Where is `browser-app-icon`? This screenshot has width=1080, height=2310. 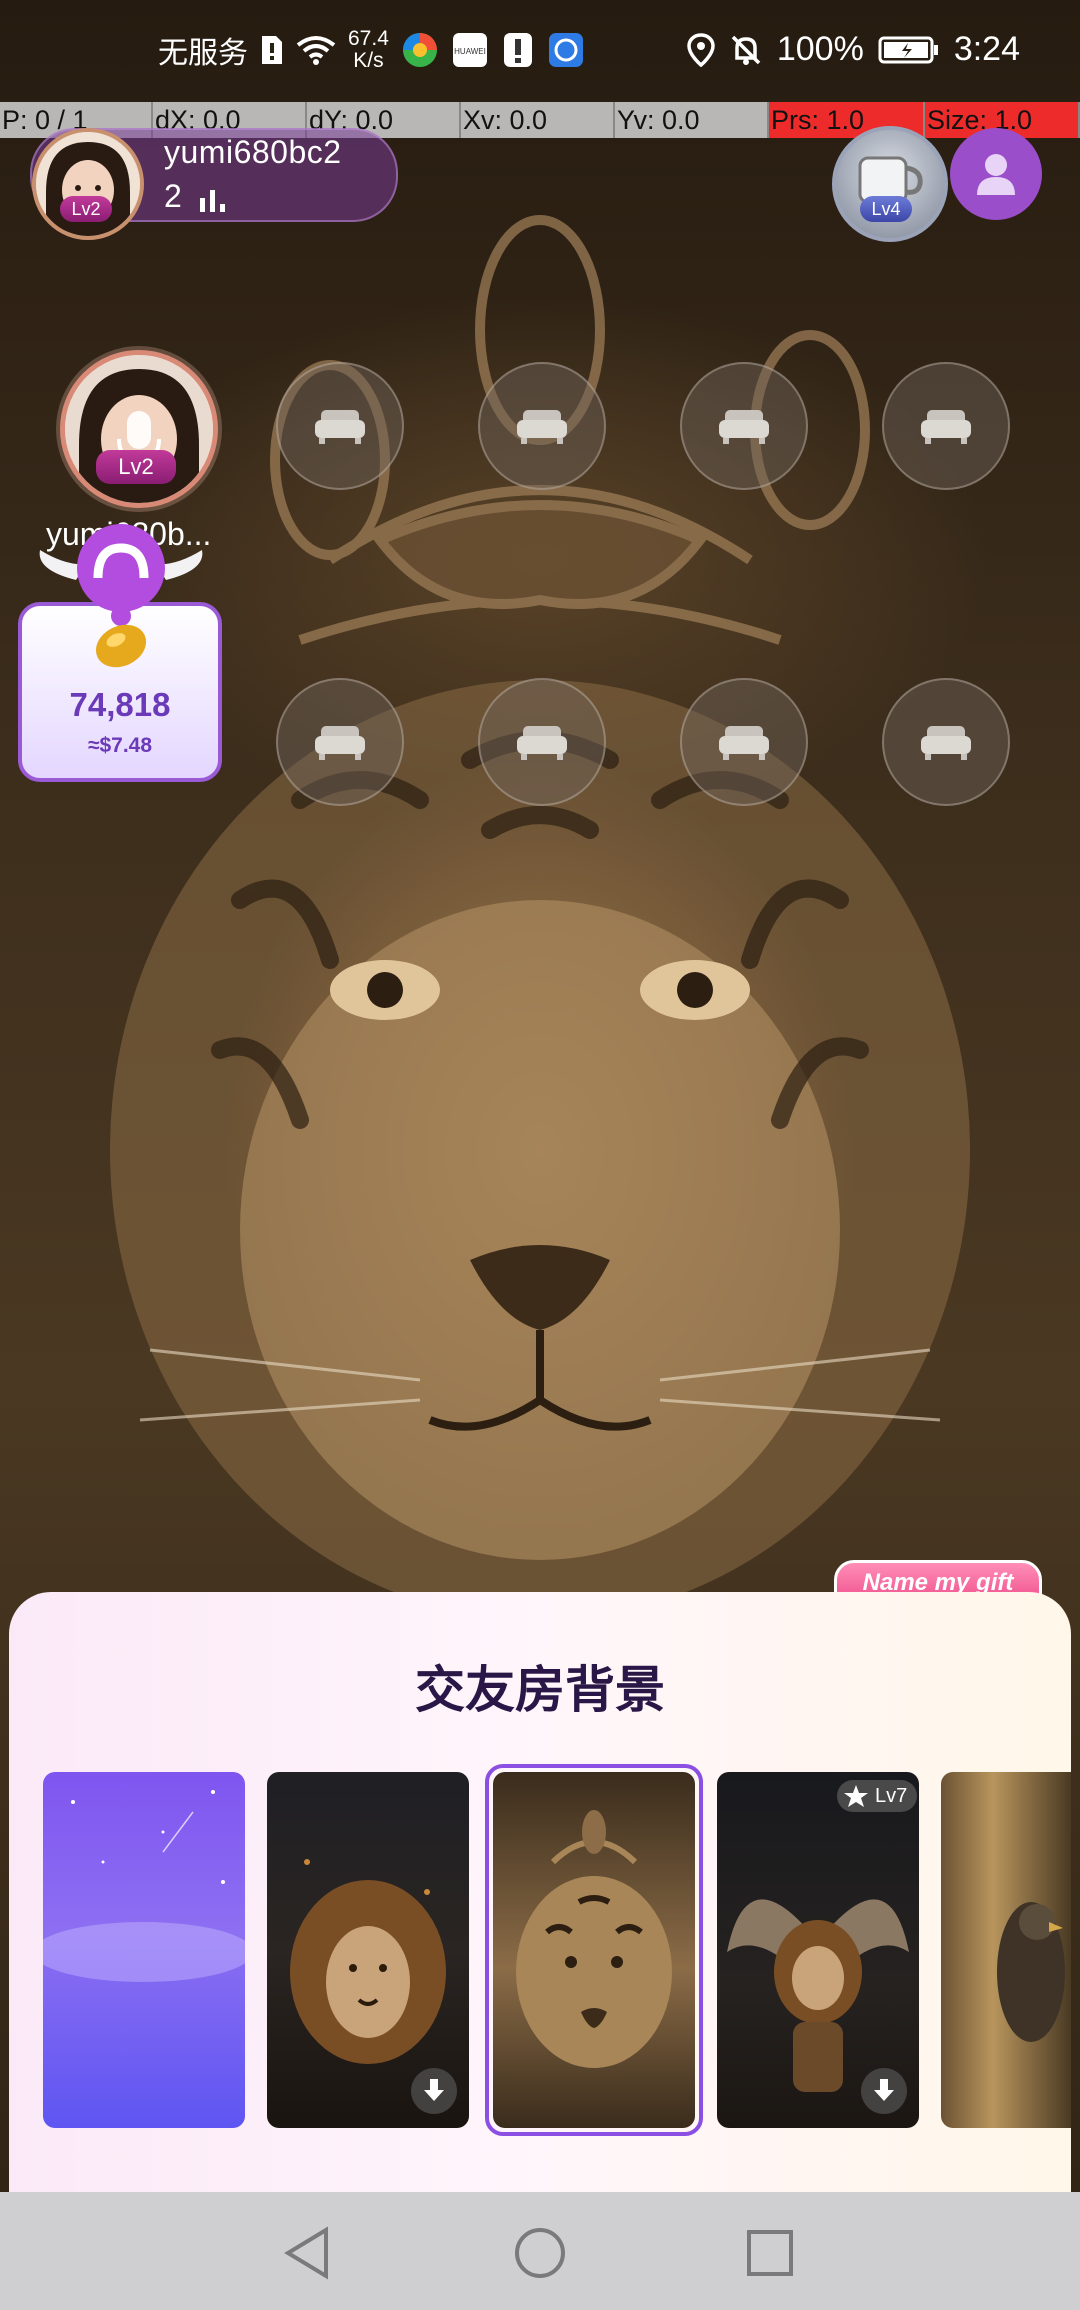
browser-app-icon is located at coordinates (420, 50).